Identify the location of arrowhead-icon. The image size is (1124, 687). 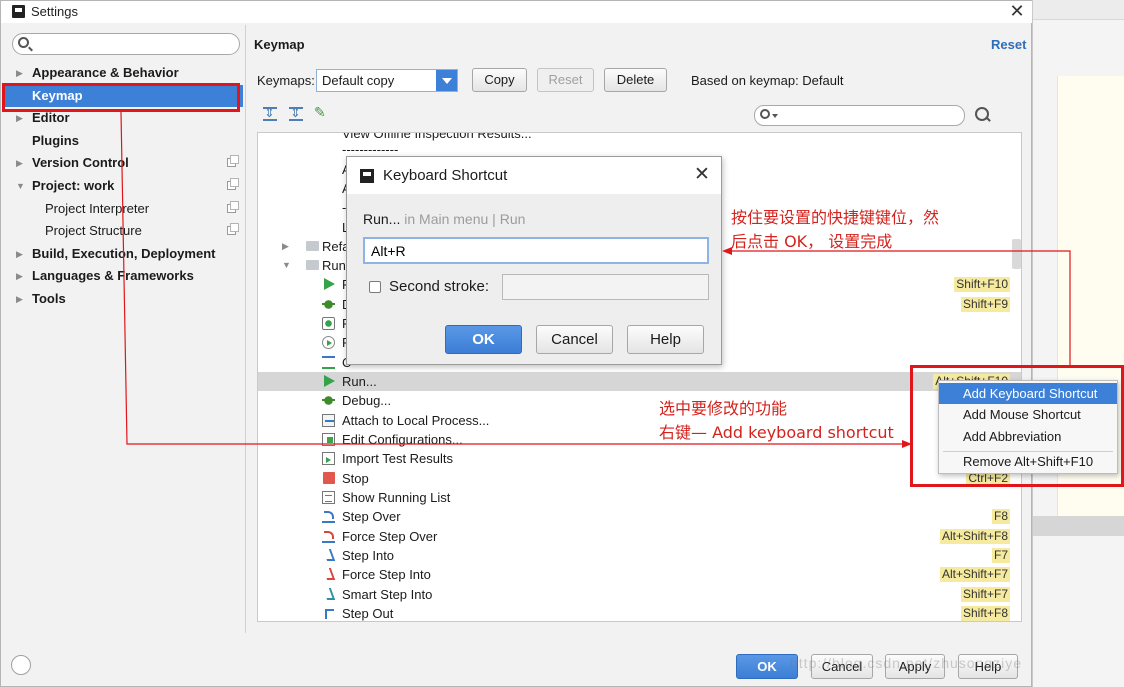
(907, 444).